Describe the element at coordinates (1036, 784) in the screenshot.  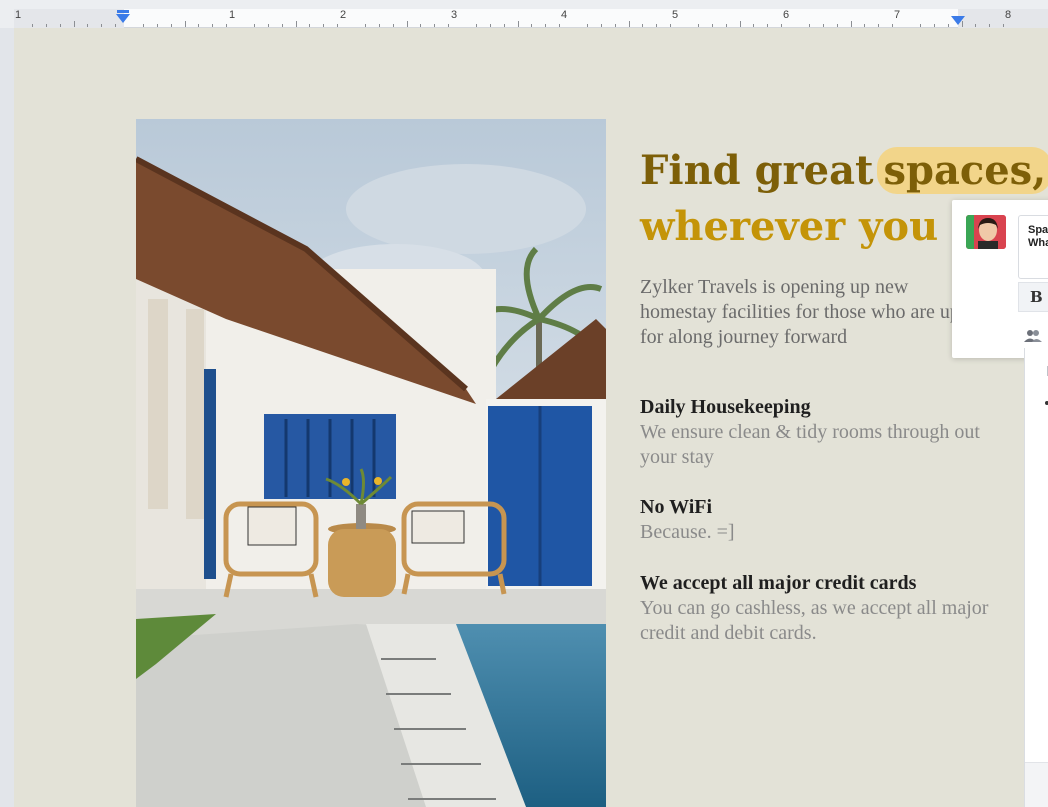
I see `side-panel-footer` at that location.